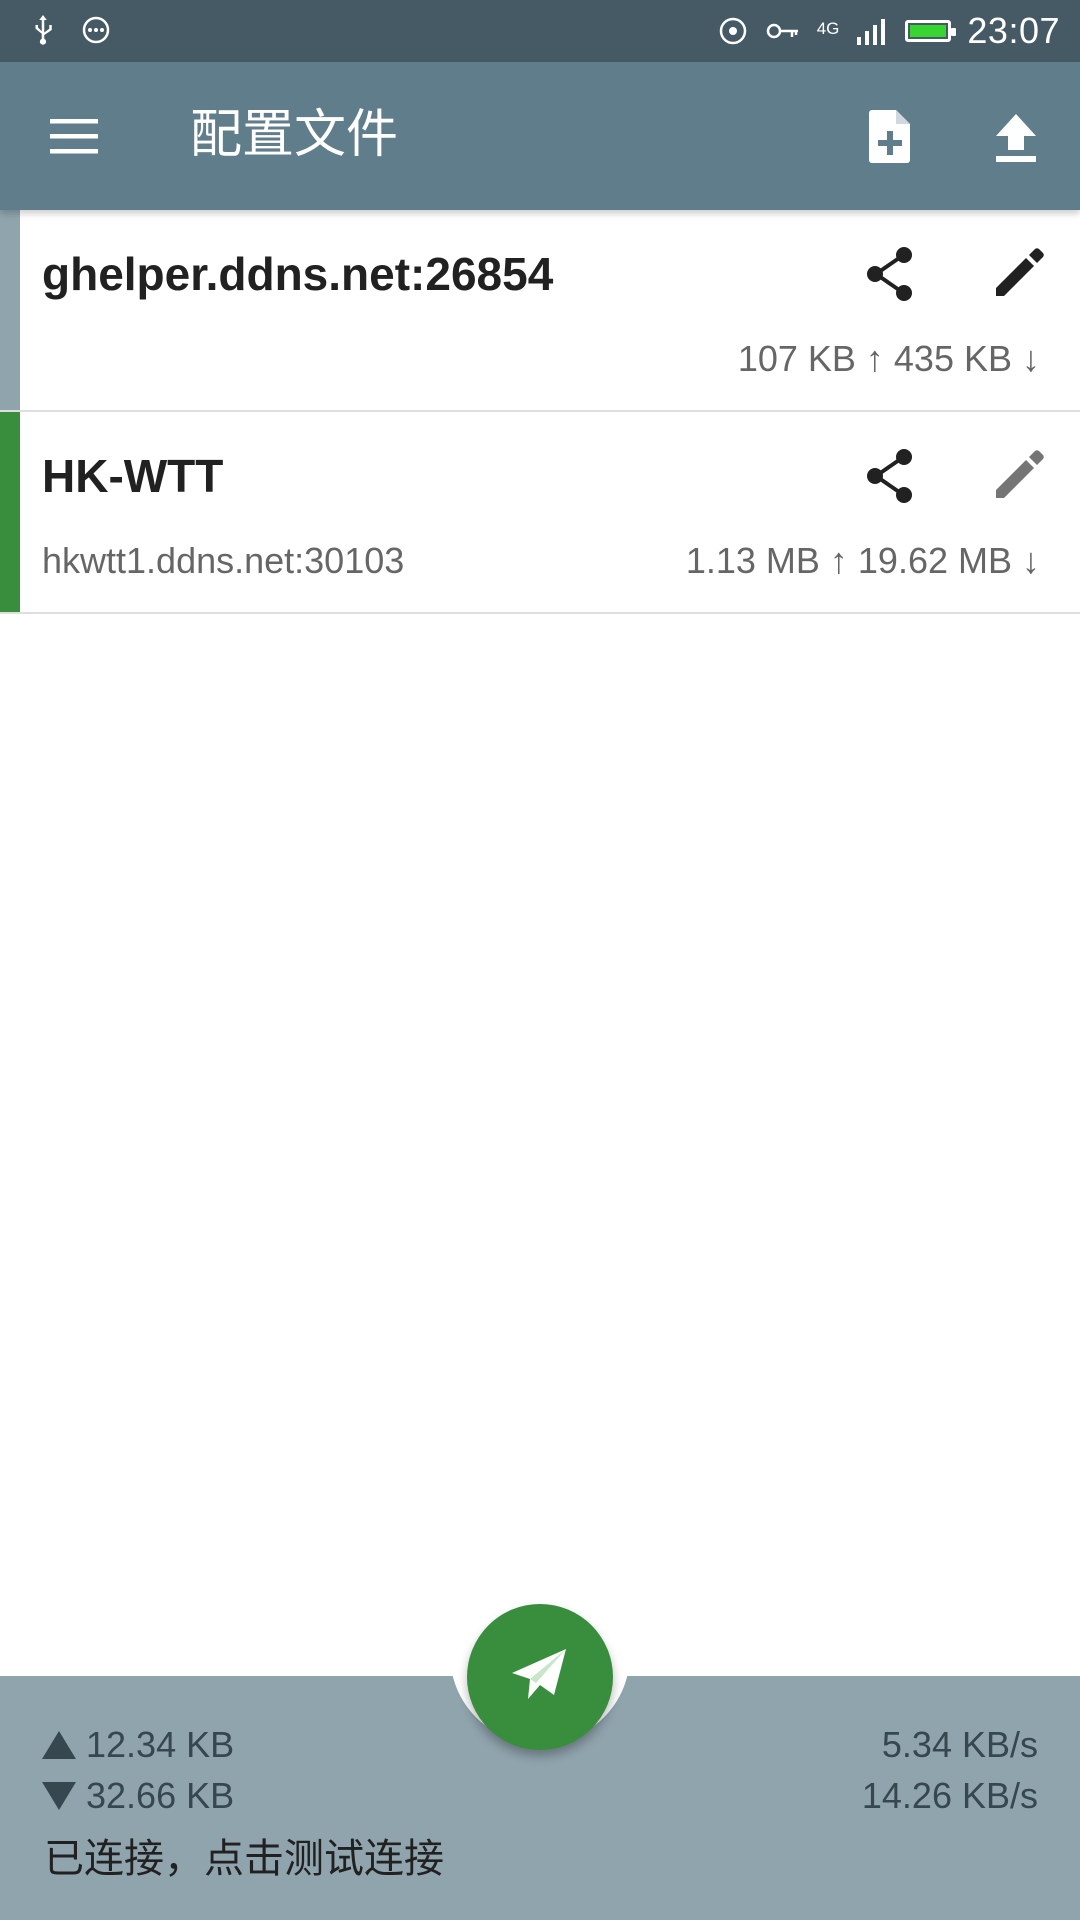 The height and width of the screenshot is (1920, 1080). I want to click on download-total: 32.66 KB, so click(138, 1796).